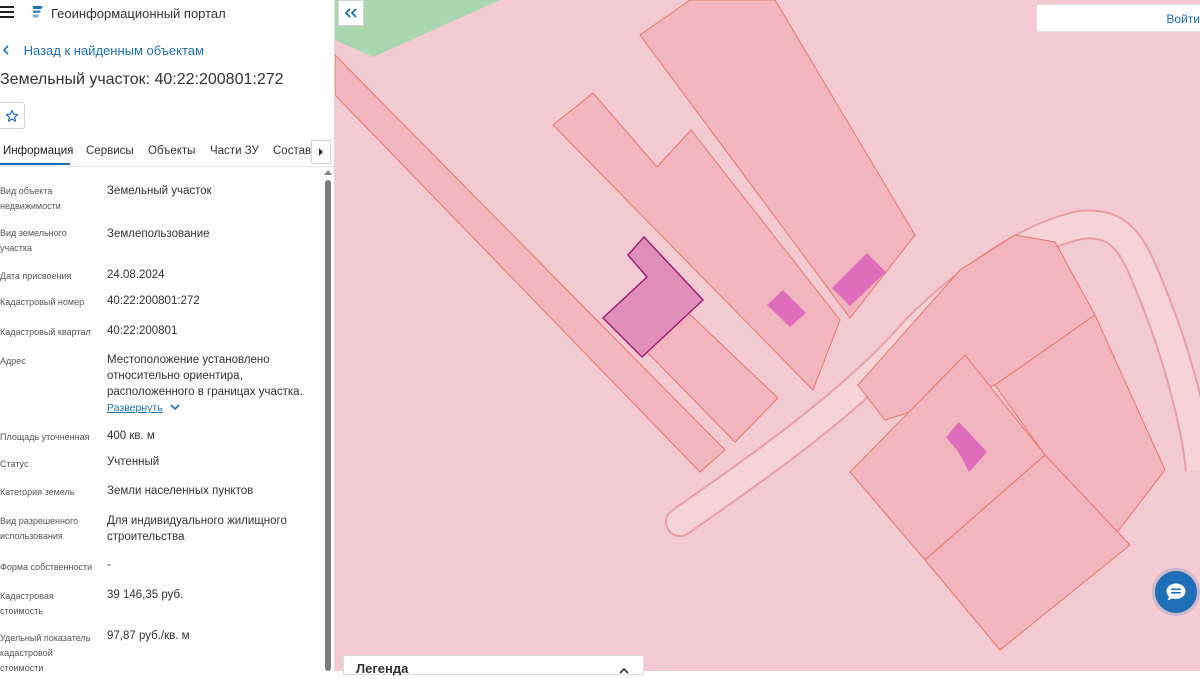 This screenshot has width=1200, height=679. Describe the element at coordinates (135, 408) in the screenshot. I see `expand-label: Развернуть` at that location.